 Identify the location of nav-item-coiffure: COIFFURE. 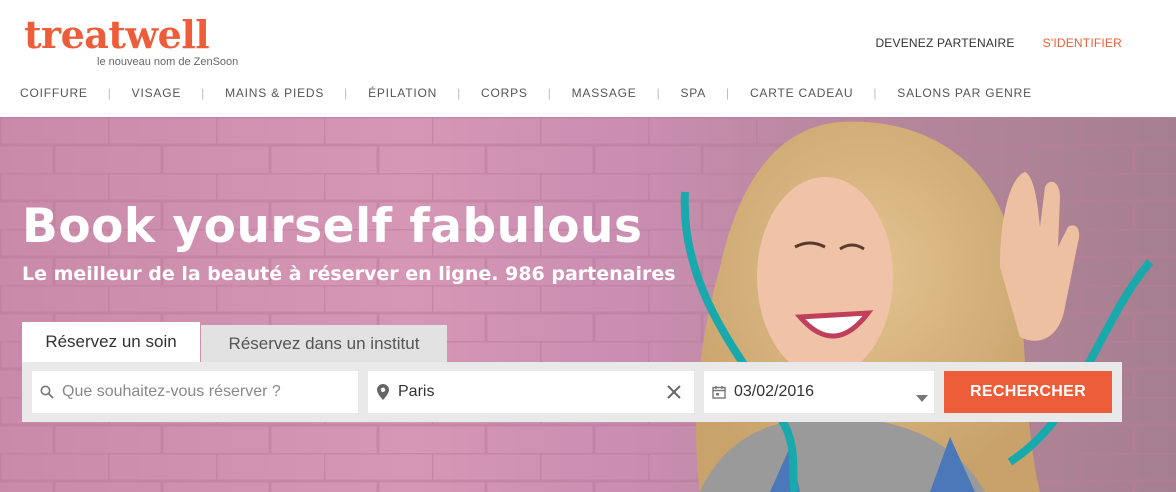
(54, 93).